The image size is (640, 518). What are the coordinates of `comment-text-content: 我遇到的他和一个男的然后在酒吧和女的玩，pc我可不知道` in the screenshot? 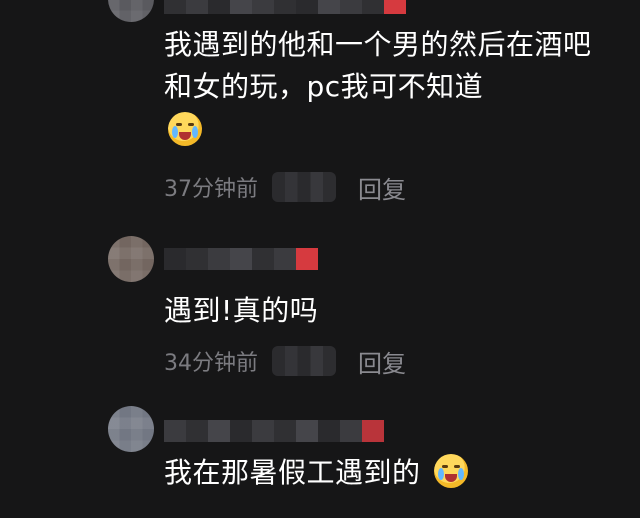 It's located at (378, 65).